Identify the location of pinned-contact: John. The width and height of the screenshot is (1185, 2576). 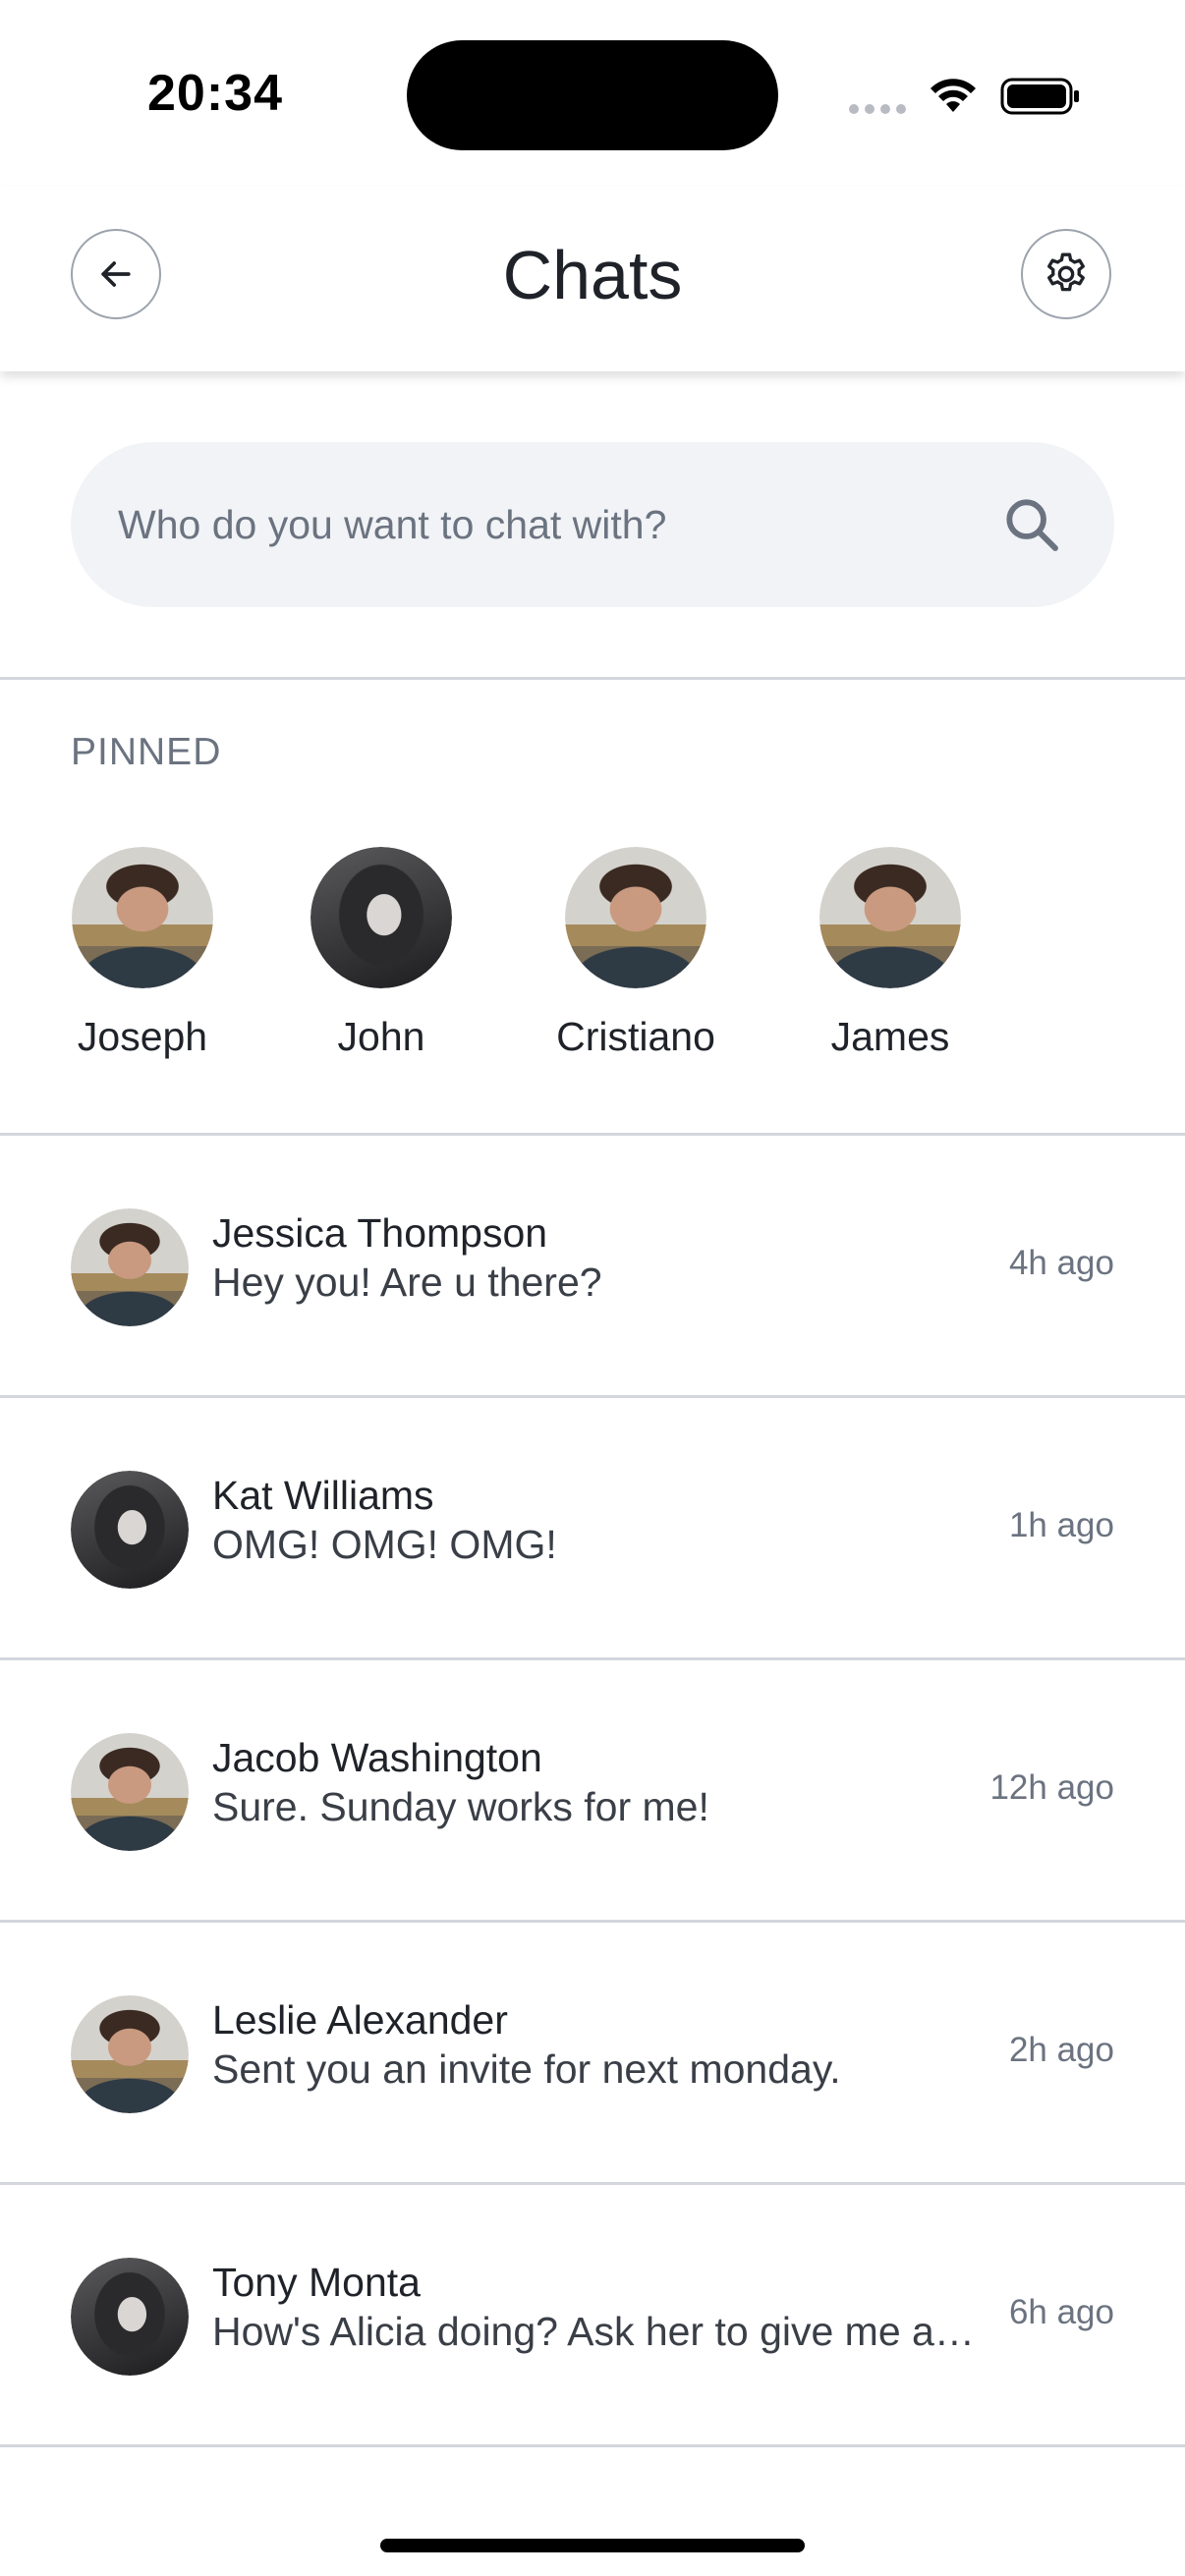
(382, 953).